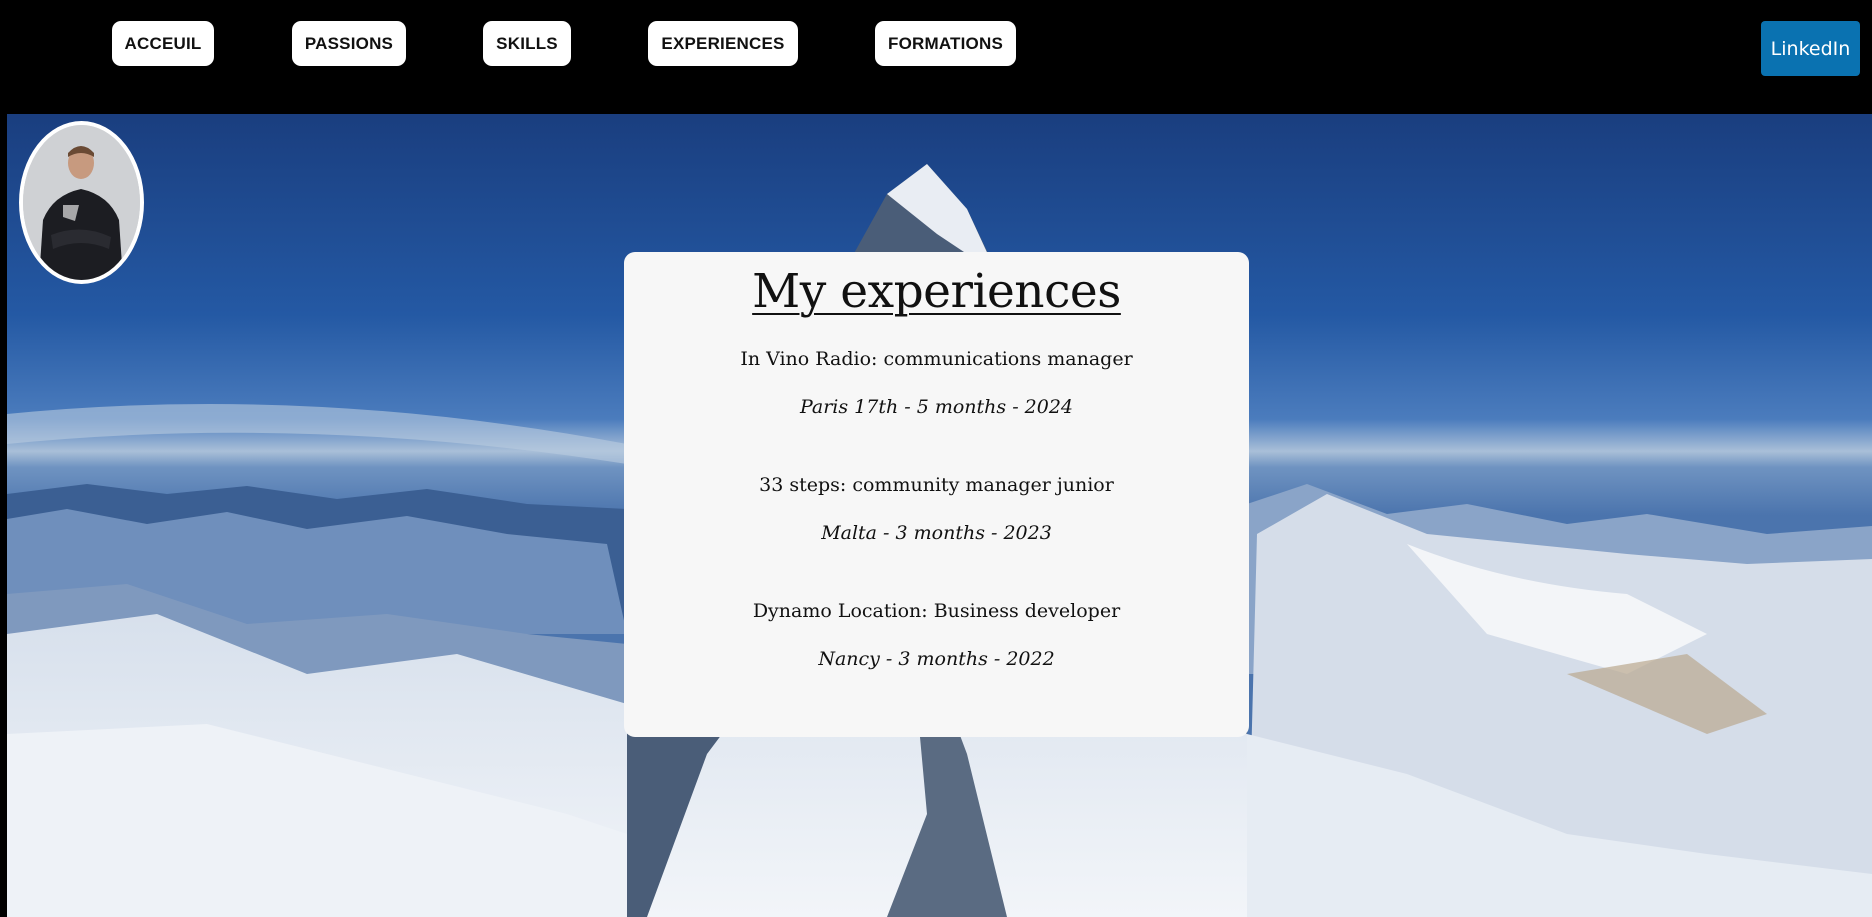 The image size is (1872, 917). Describe the element at coordinates (936, 291) in the screenshot. I see `page-title: My experiences` at that location.